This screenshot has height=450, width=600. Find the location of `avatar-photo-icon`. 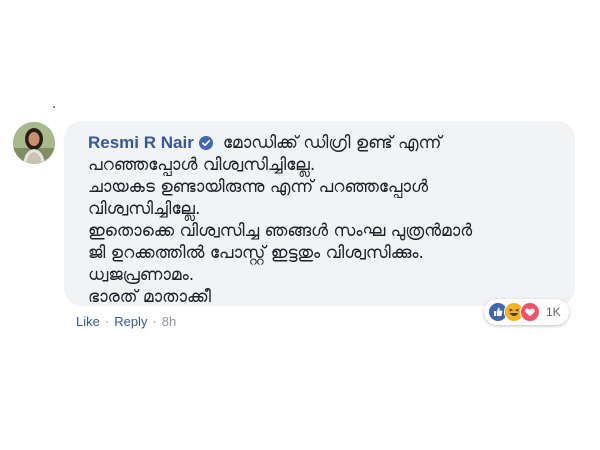

avatar-photo-icon is located at coordinates (34, 143).